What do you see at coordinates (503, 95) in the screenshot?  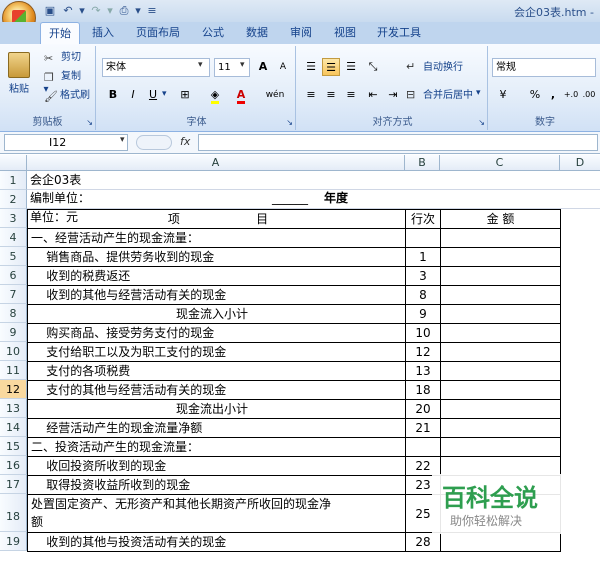 I see `currency-icon: ¥` at bounding box center [503, 95].